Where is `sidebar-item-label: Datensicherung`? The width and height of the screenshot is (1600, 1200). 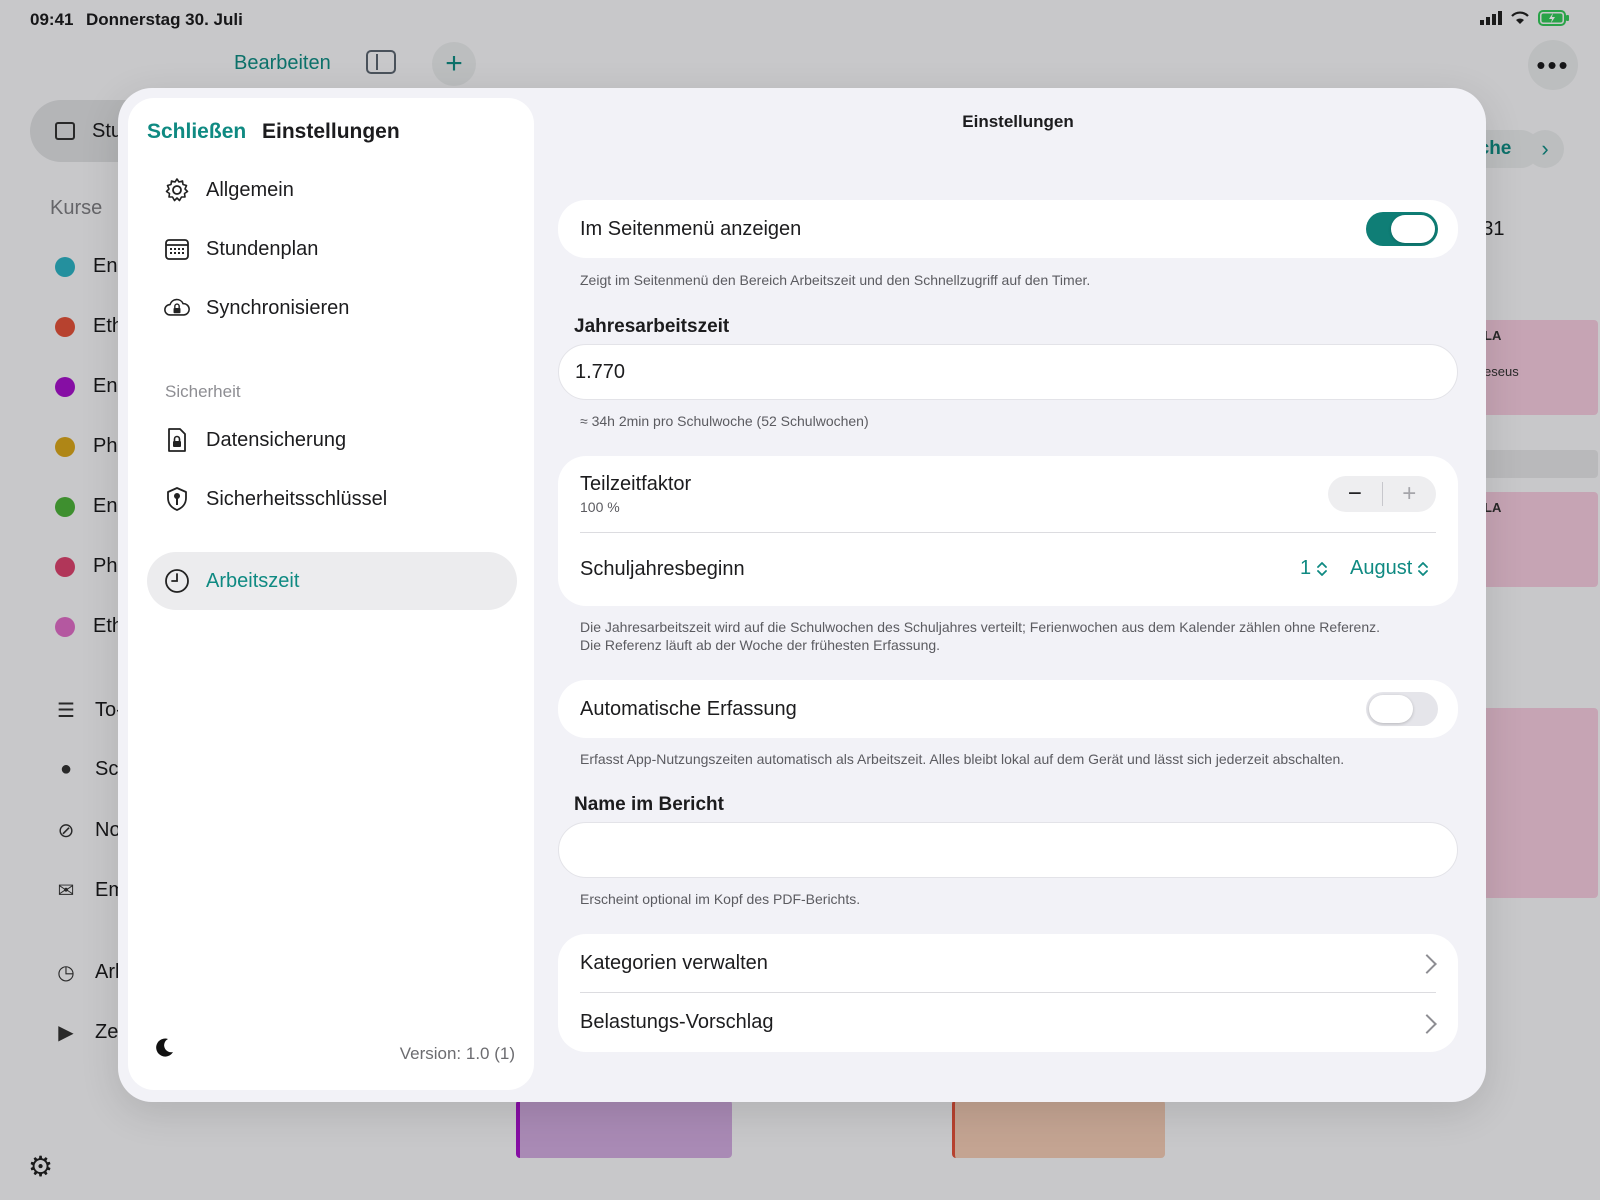 sidebar-item-label: Datensicherung is located at coordinates (276, 439).